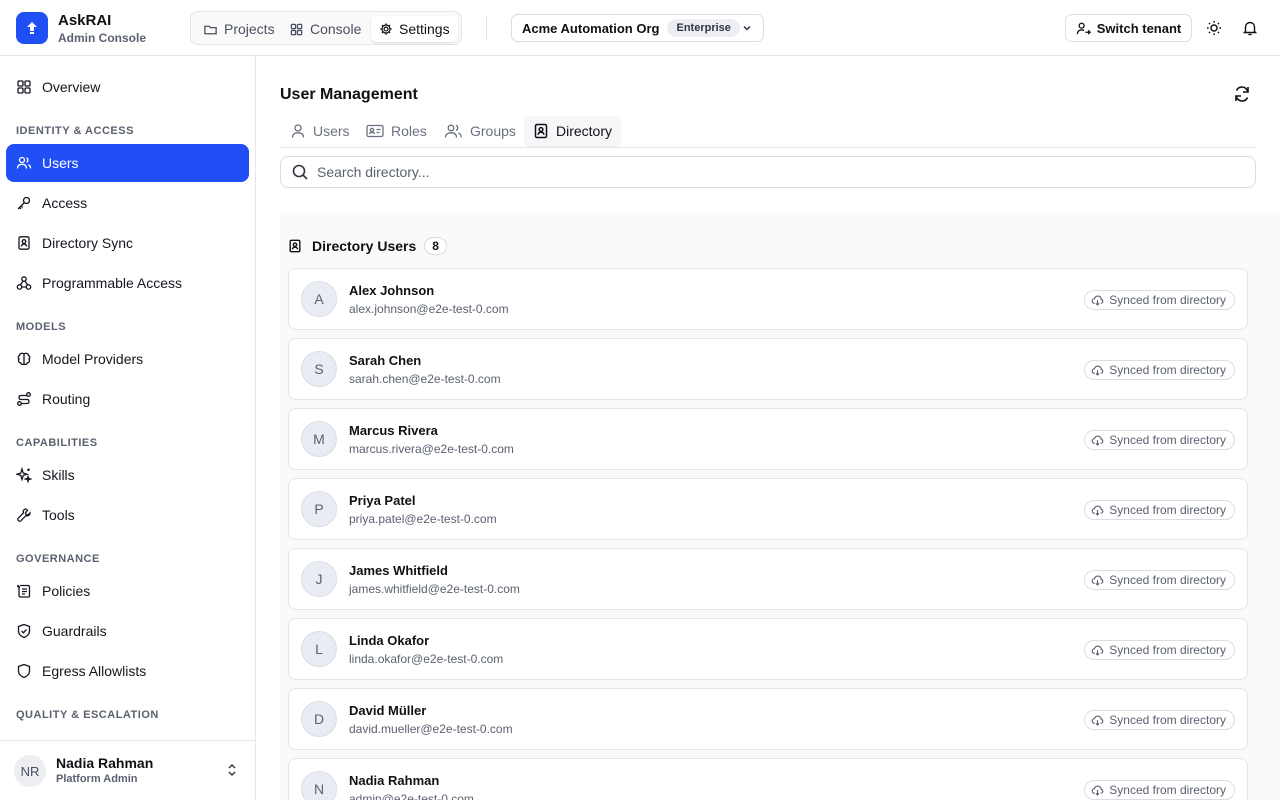 This screenshot has width=1280, height=800. What do you see at coordinates (319, 439) in the screenshot?
I see `avatar: M` at bounding box center [319, 439].